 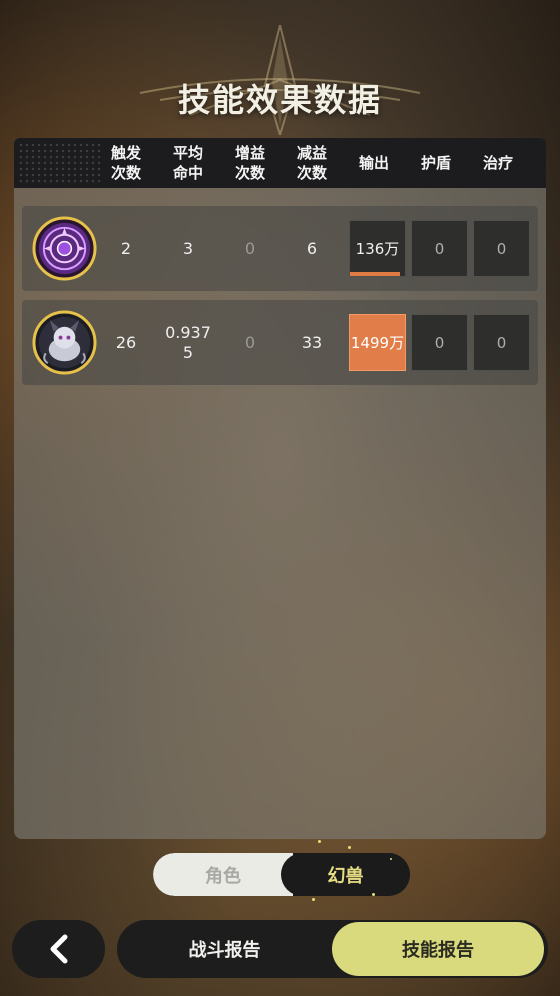 I want to click on header-damage: 输出, so click(x=373, y=163).